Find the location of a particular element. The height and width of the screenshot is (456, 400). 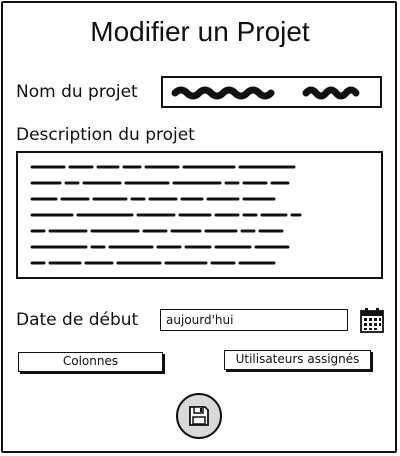

dialog-title: Modifier un Projet is located at coordinates (200, 31).